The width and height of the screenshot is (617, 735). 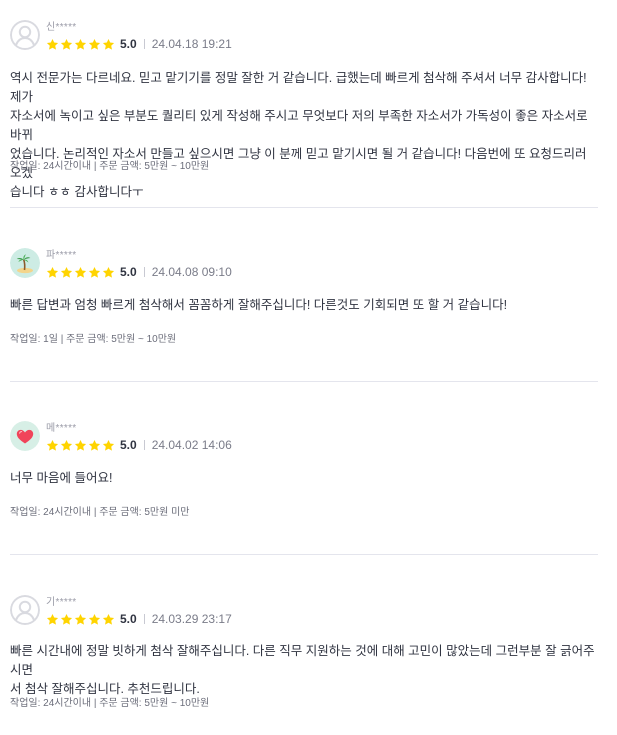 I want to click on review-date: 24.04.08 09:10, so click(x=191, y=272).